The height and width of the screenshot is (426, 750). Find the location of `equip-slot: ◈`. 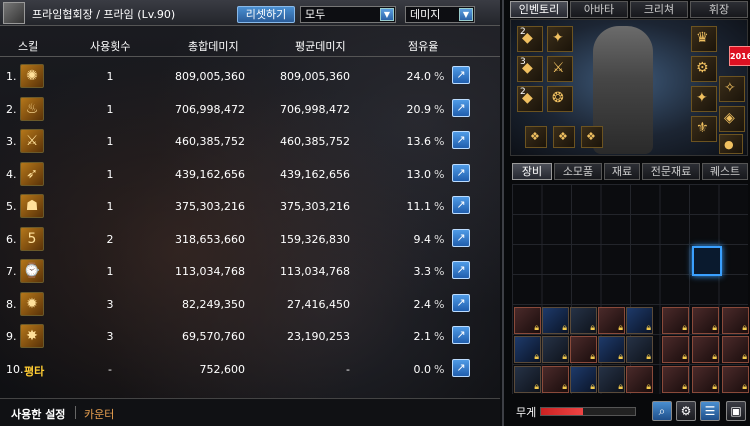

equip-slot: ◈ is located at coordinates (732, 119).